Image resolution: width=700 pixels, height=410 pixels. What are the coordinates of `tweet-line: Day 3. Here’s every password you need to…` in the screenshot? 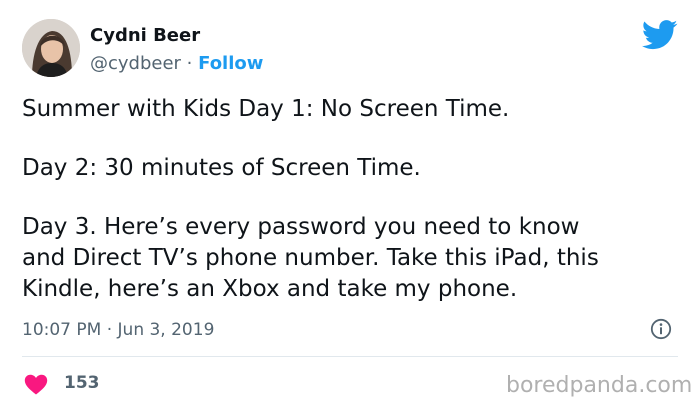 It's located at (301, 227).